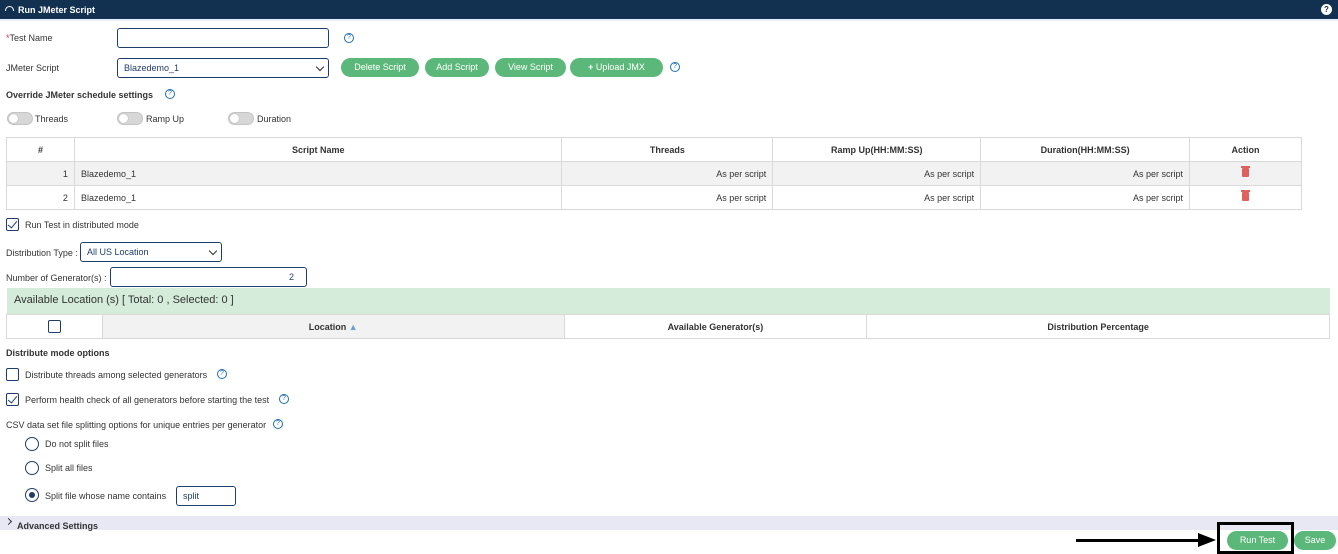 The width and height of the screenshot is (1338, 554). Describe the element at coordinates (1207, 540) in the screenshot. I see `annotation-arrow-head` at that location.